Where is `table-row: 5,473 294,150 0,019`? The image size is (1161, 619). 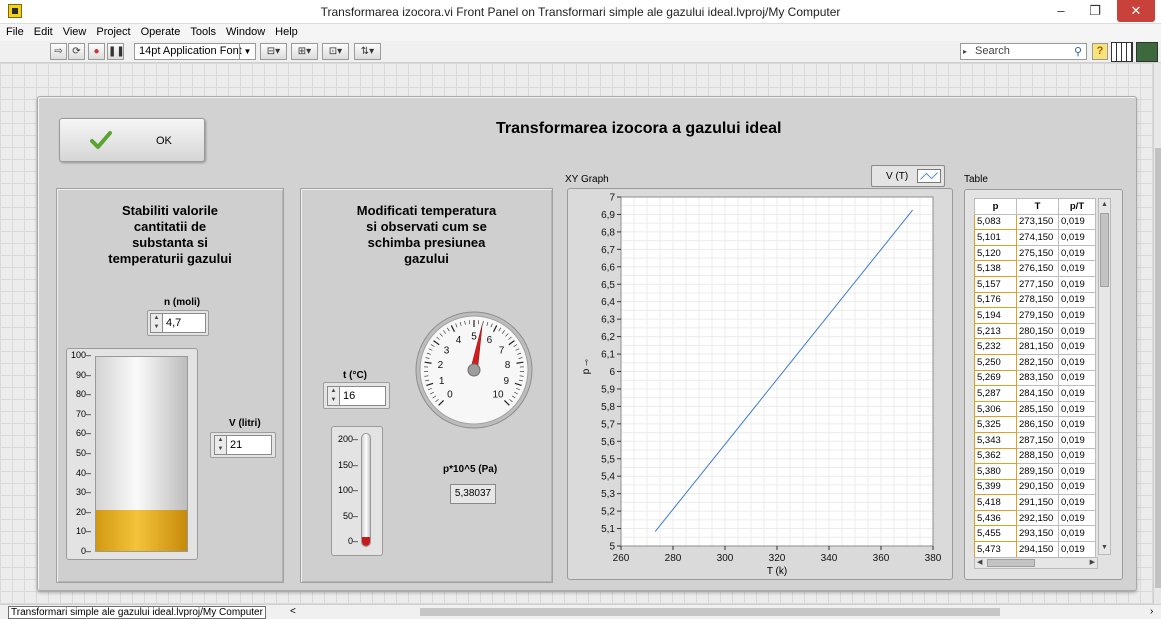 table-row: 5,473 294,150 0,019 is located at coordinates (1035, 549).